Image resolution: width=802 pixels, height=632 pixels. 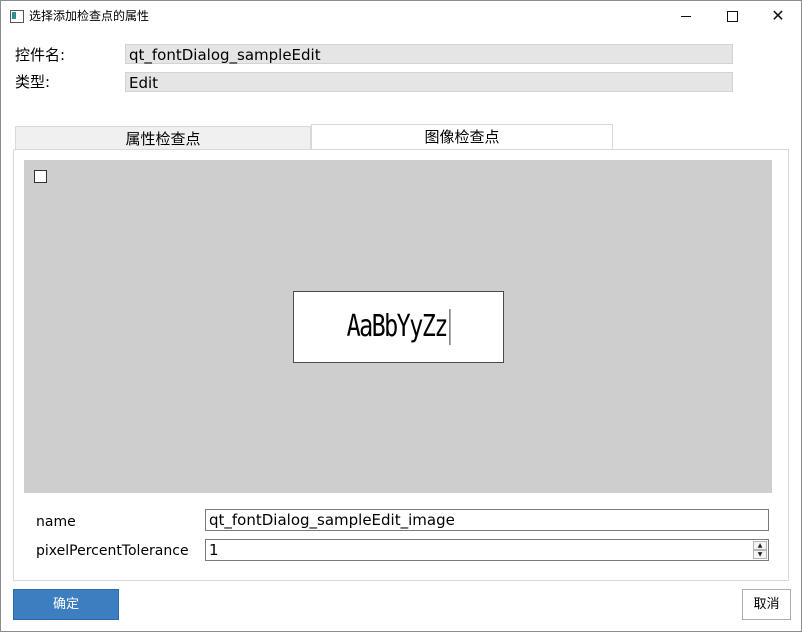 What do you see at coordinates (89, 16) in the screenshot?
I see `window-title: 选择添加检查点的属性` at bounding box center [89, 16].